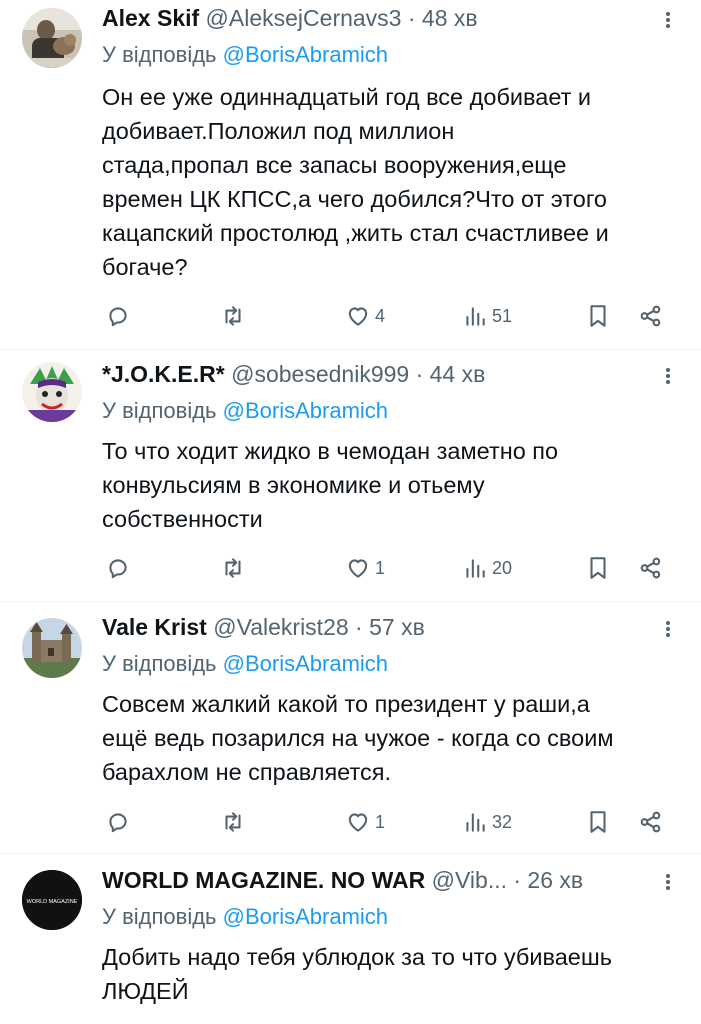  I want to click on author-handle-time: @Vib... · 26 хв, so click(507, 880).